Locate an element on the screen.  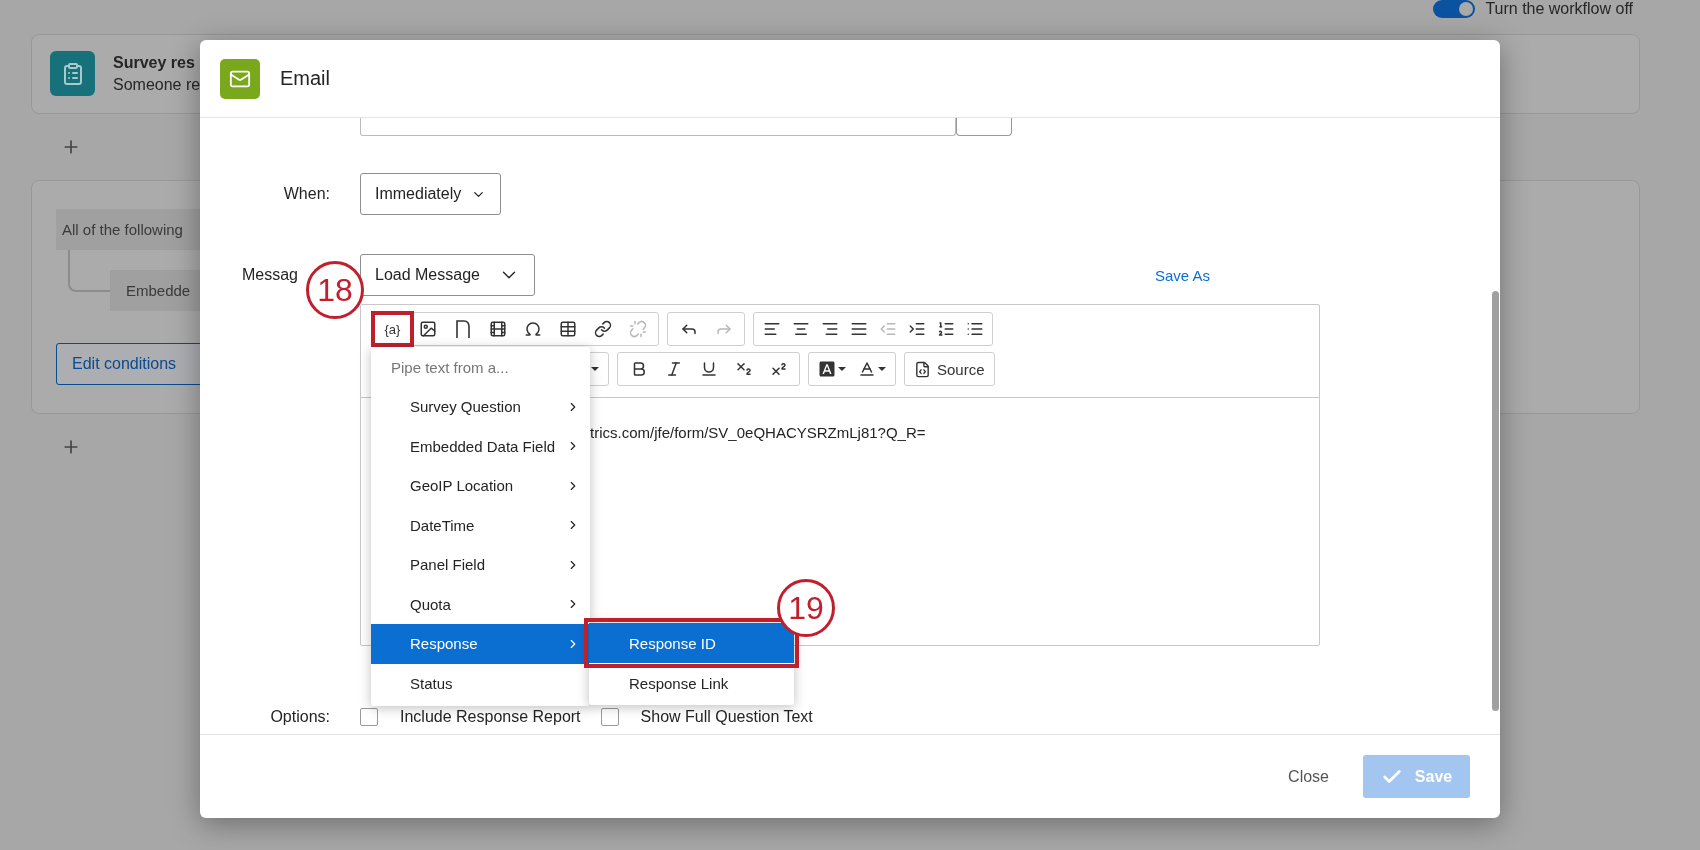
menu-item: Panel Field is located at coordinates (480, 565).